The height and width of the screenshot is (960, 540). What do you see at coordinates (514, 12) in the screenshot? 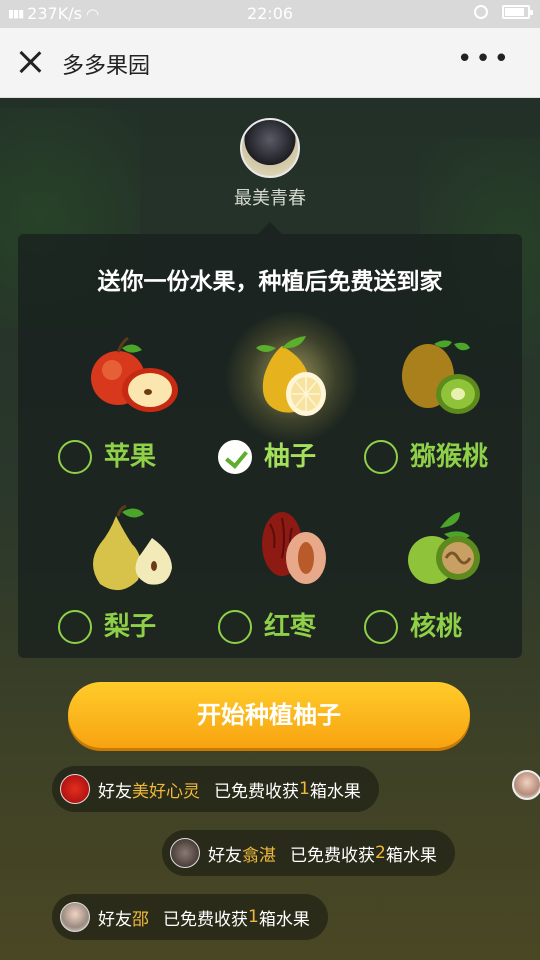
I see `battery-fill` at bounding box center [514, 12].